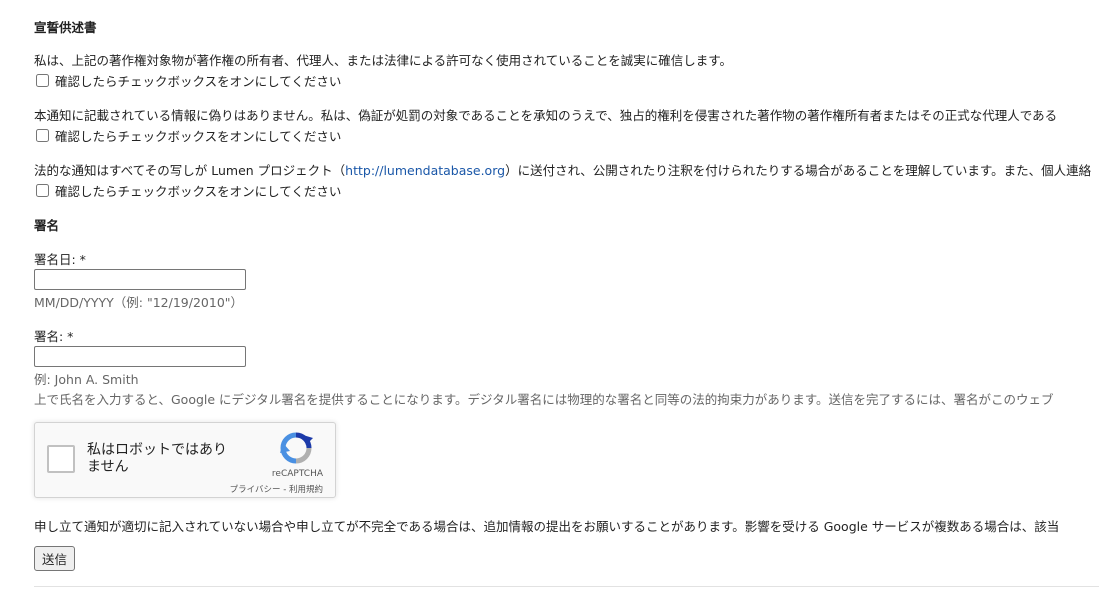 This screenshot has height=591, width=1099. Describe the element at coordinates (86, 379) in the screenshot. I see `signature-name-hint: 例: John A. Smith` at that location.